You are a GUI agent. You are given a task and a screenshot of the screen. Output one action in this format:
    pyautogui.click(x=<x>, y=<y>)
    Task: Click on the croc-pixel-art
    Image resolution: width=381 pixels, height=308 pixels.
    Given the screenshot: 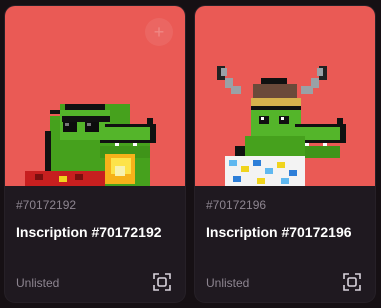 What is the action you would take?
    pyautogui.click(x=281, y=126)
    